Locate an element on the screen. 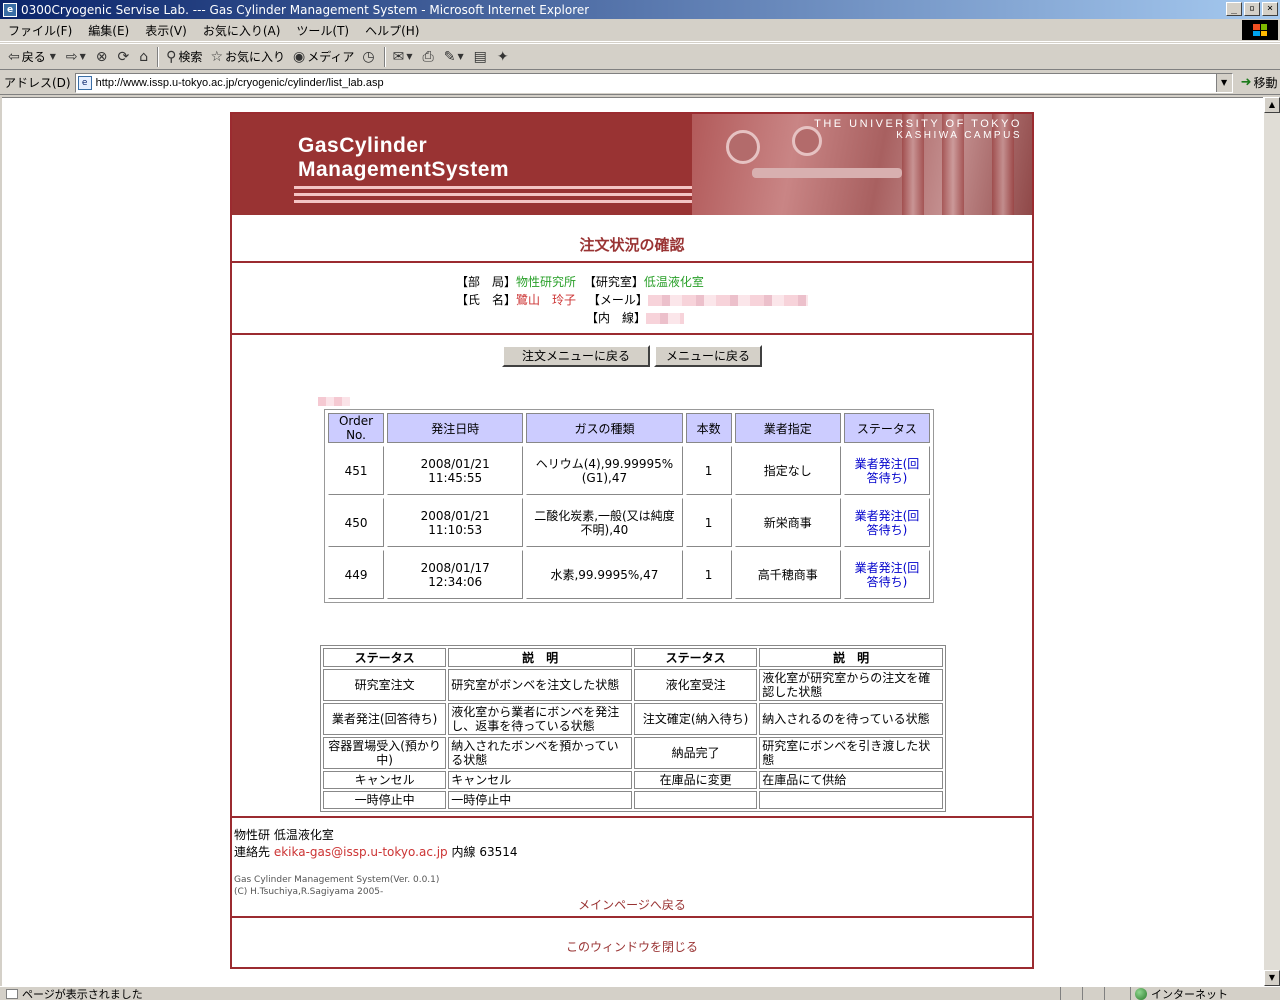  legend-description: 納入されるのを待っている状態 is located at coordinates (851, 719).